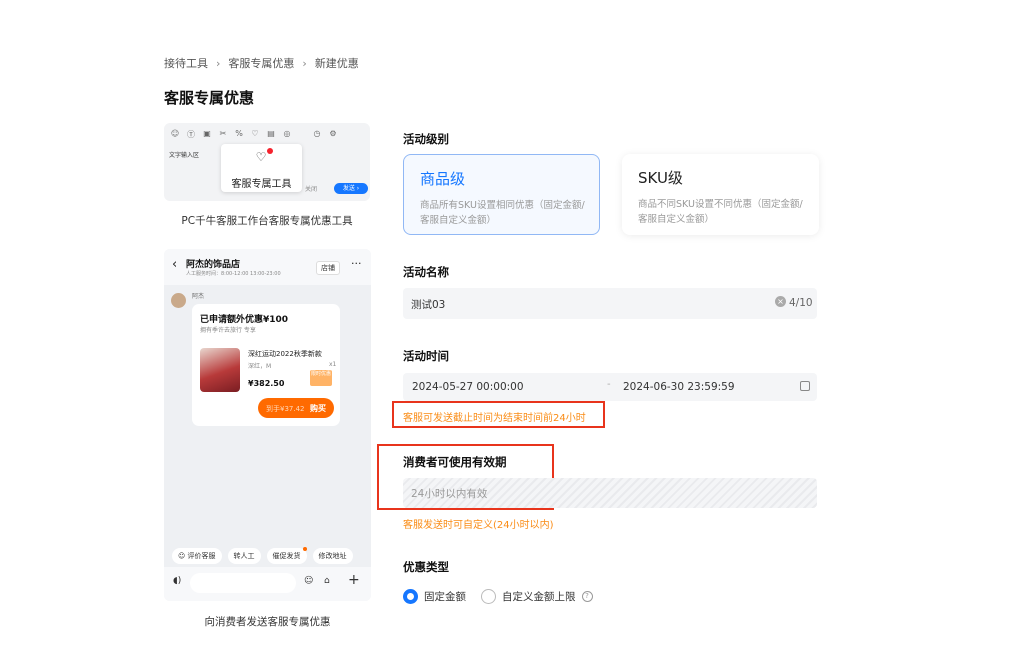  What do you see at coordinates (261, 184) in the screenshot?
I see `pc-tooltip-label: 客服专属工具` at bounding box center [261, 184].